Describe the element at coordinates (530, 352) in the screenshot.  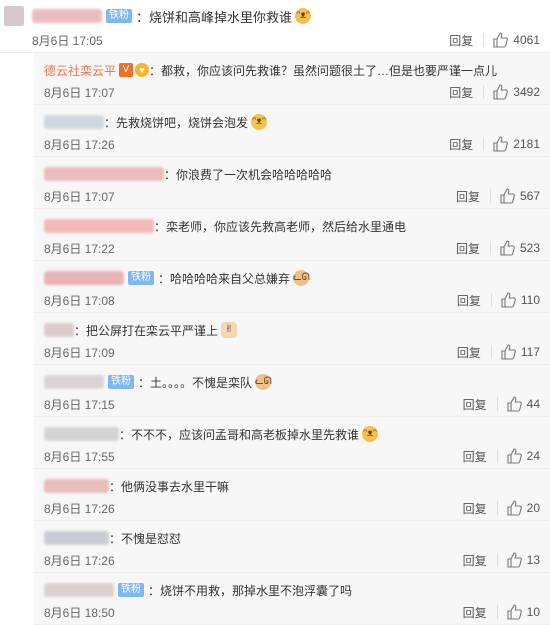
I see `like-count: 117` at that location.